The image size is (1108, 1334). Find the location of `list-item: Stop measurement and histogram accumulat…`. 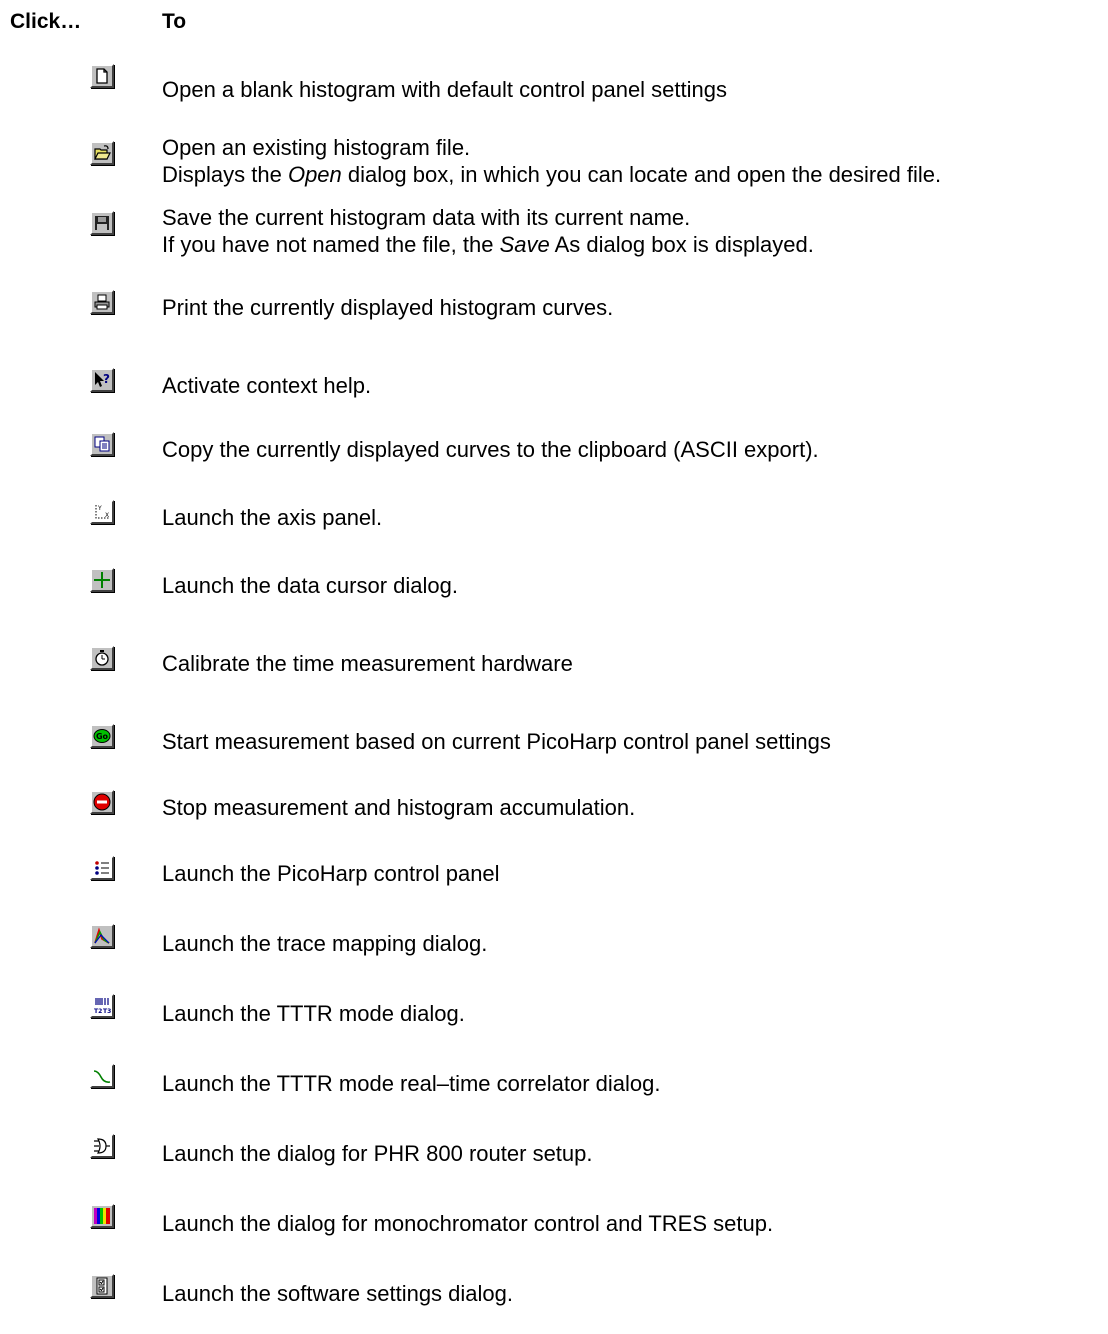

list-item: Stop measurement and histogram accumulat… is located at coordinates (554, 820).